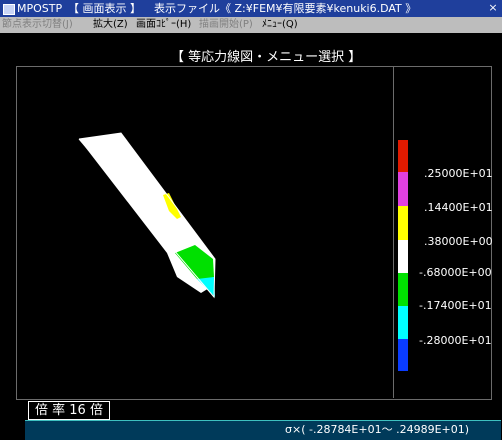  Describe the element at coordinates (110, 25) in the screenshot. I see `menu-item-zoom: 拡大(Z)` at that location.